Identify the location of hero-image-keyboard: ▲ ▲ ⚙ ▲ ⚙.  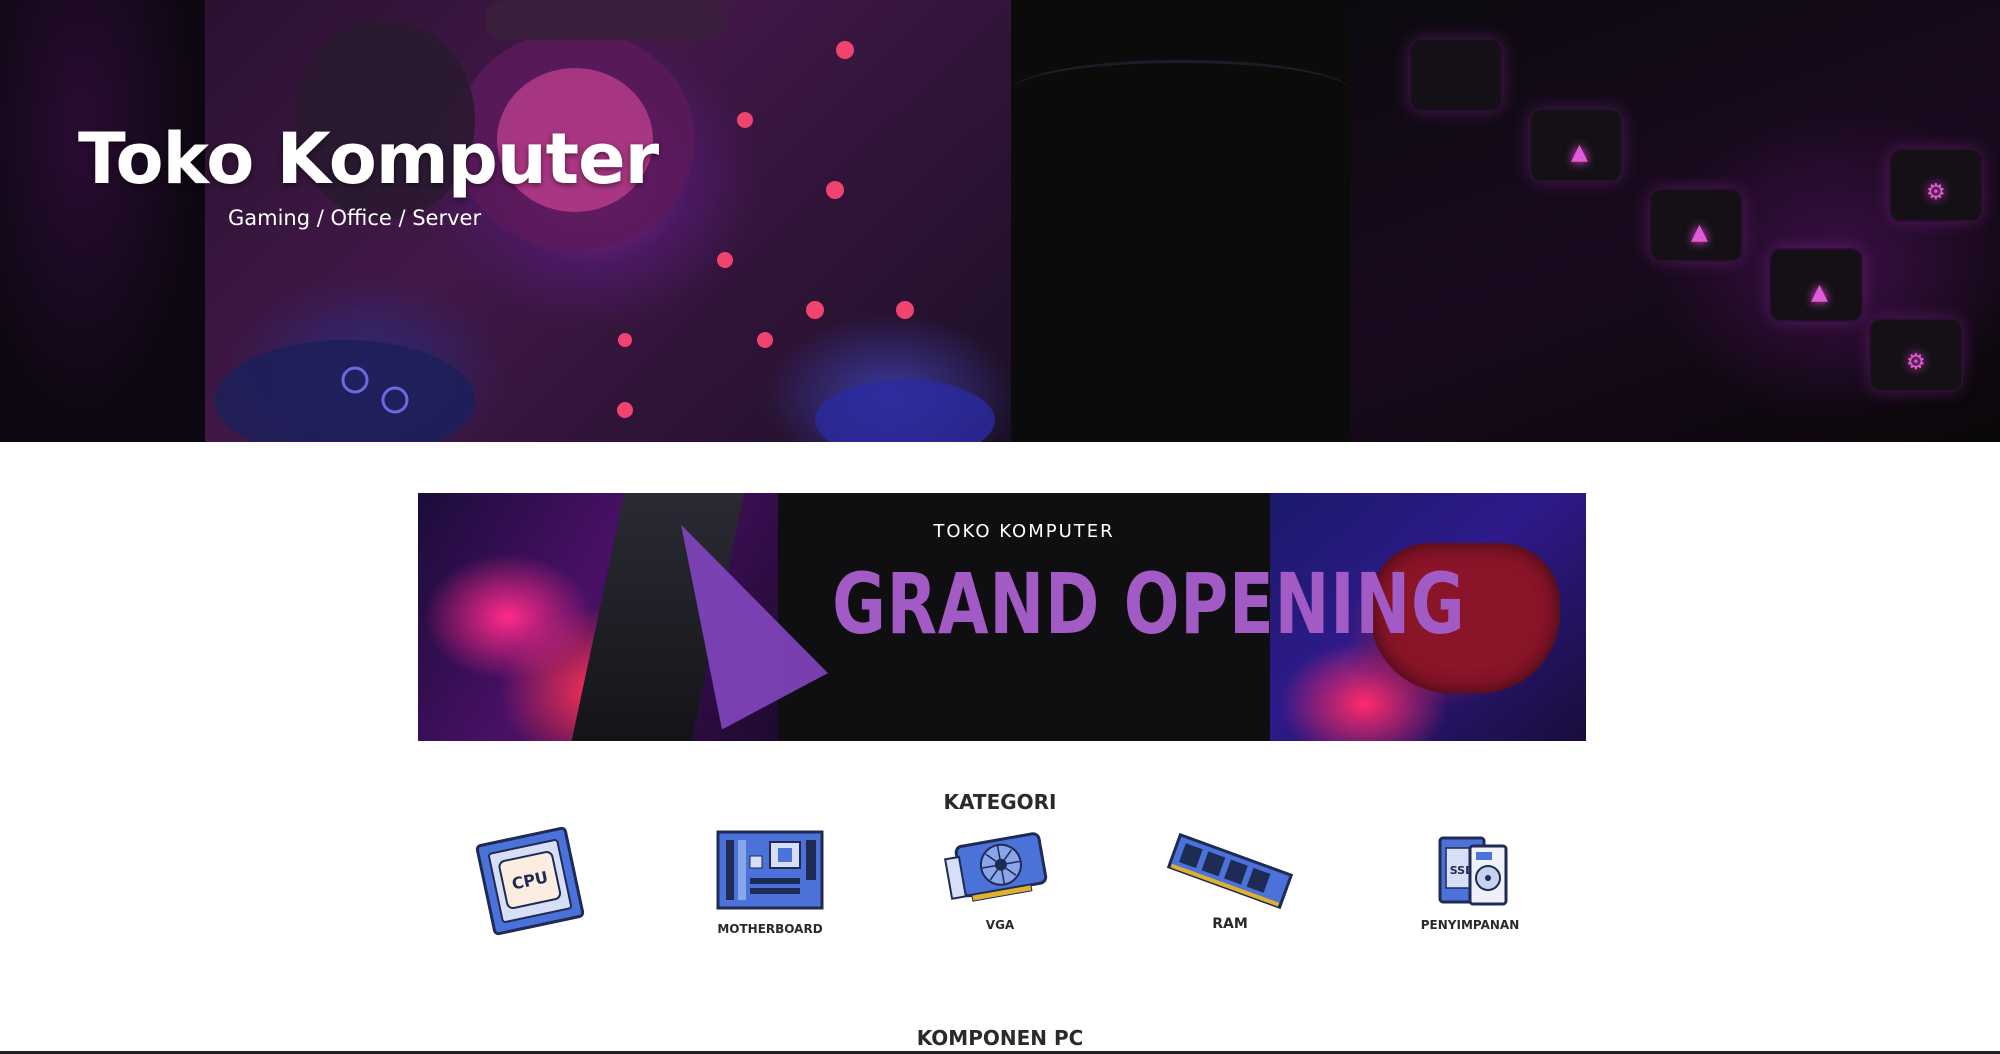
(1675, 221).